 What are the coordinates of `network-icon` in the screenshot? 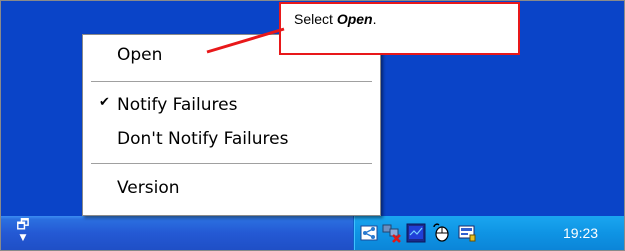 It's located at (369, 233).